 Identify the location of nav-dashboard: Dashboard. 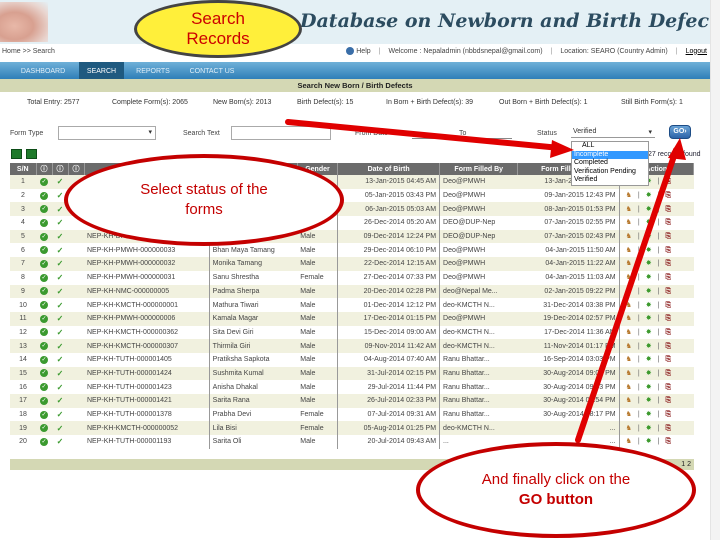
(43, 70).